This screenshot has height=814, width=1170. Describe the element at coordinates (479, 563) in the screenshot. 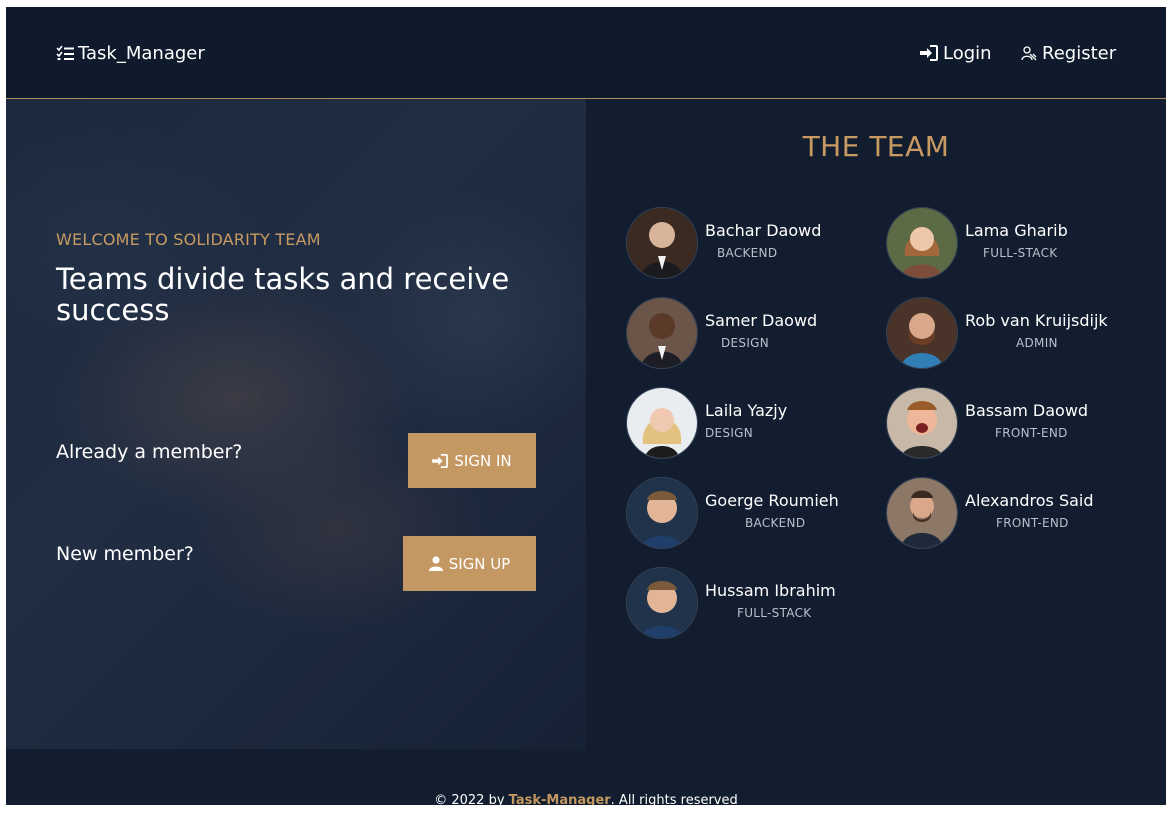

I see `sign-up-label: SIGN UP` at that location.